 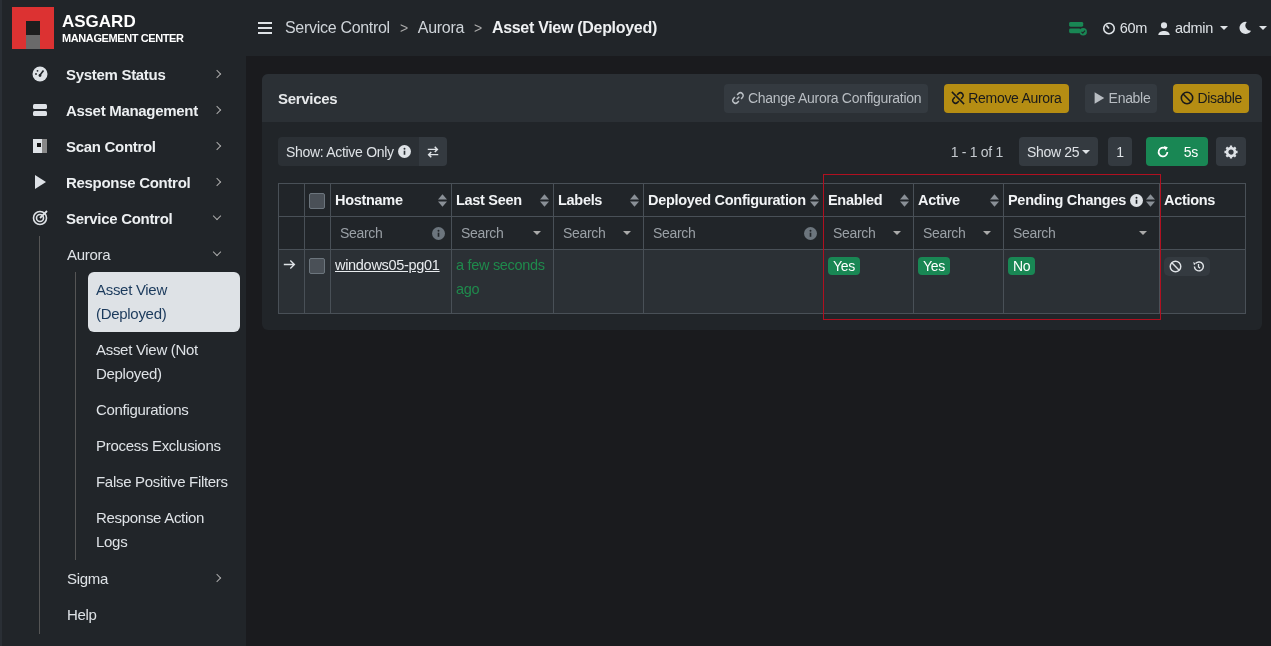 What do you see at coordinates (958, 98) in the screenshot?
I see `broken-link-icon` at bounding box center [958, 98].